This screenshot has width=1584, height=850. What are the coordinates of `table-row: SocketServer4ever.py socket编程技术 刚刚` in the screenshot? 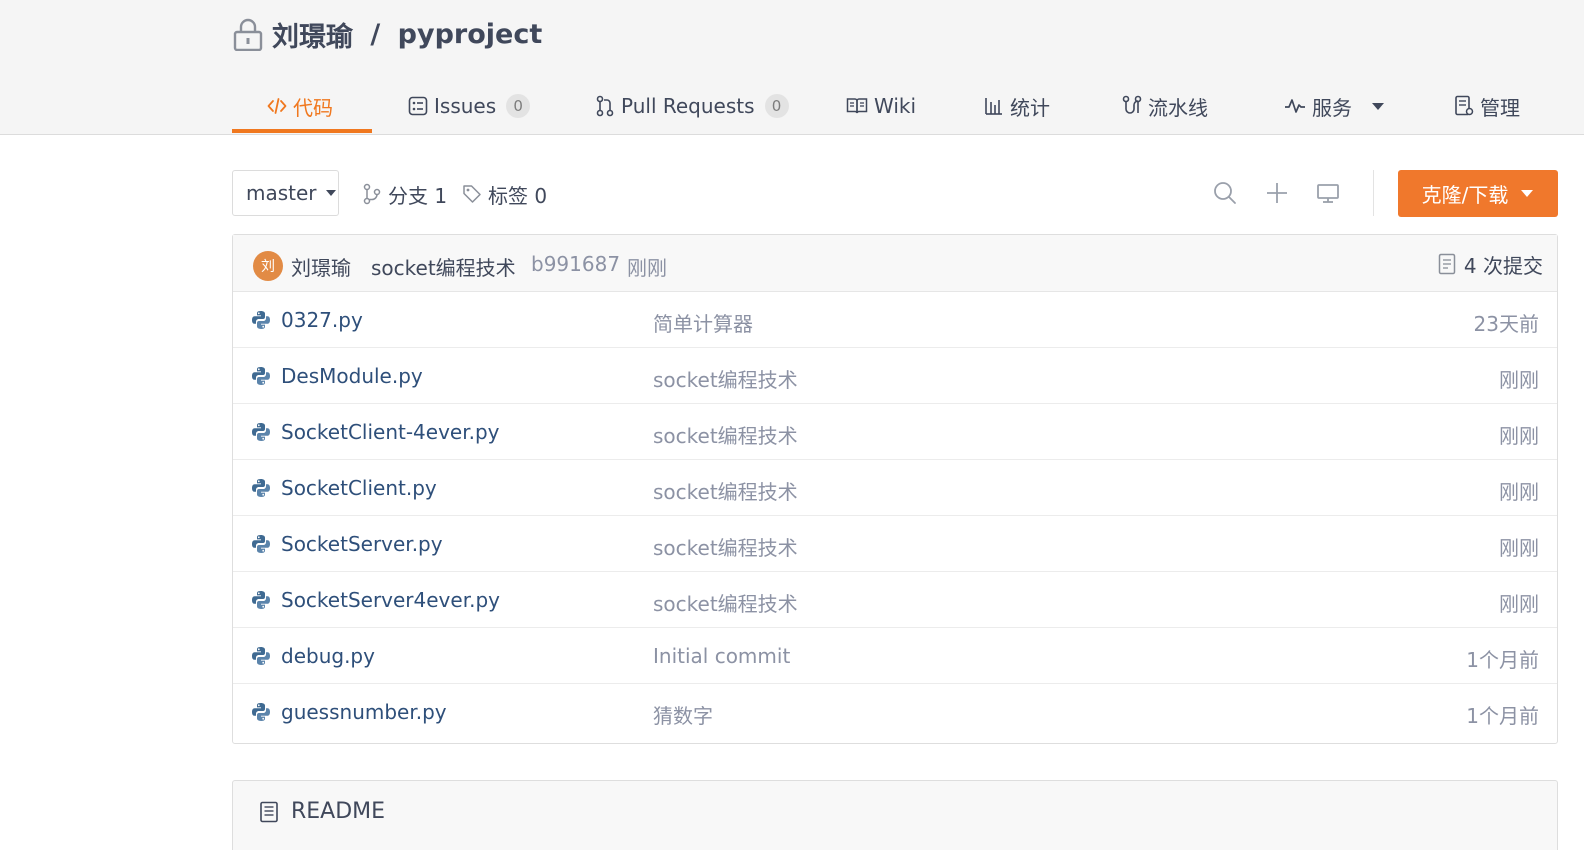 It's located at (895, 600).